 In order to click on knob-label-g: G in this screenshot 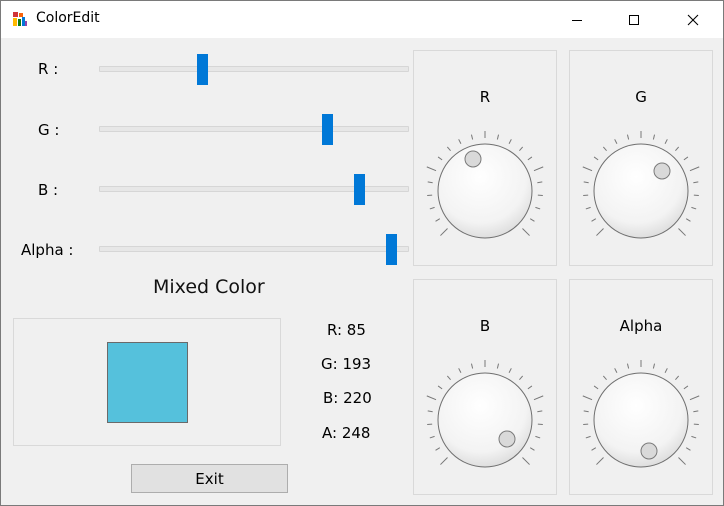, I will do `click(641, 97)`.